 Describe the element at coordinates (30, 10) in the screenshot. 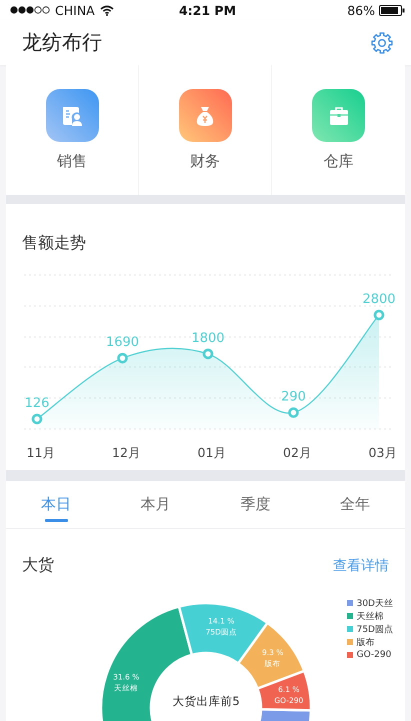

I see `signal-icon` at that location.